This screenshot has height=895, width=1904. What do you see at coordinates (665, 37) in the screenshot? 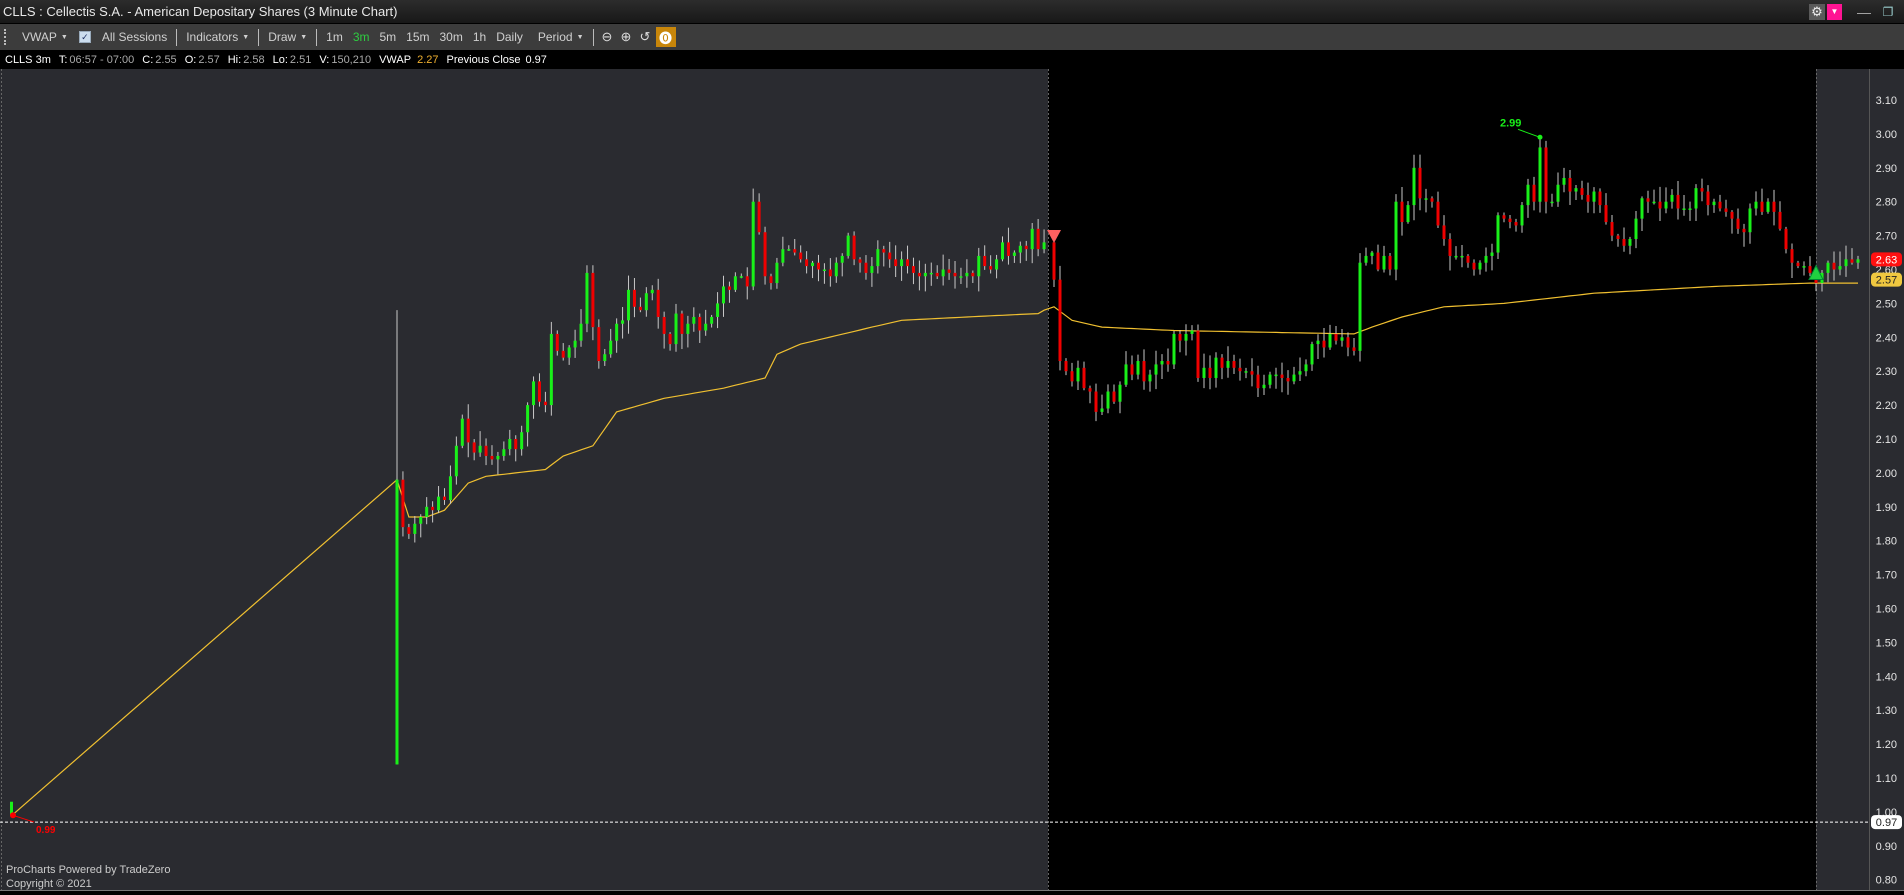
I see `lock-zoom-icon: ⓿` at bounding box center [665, 37].